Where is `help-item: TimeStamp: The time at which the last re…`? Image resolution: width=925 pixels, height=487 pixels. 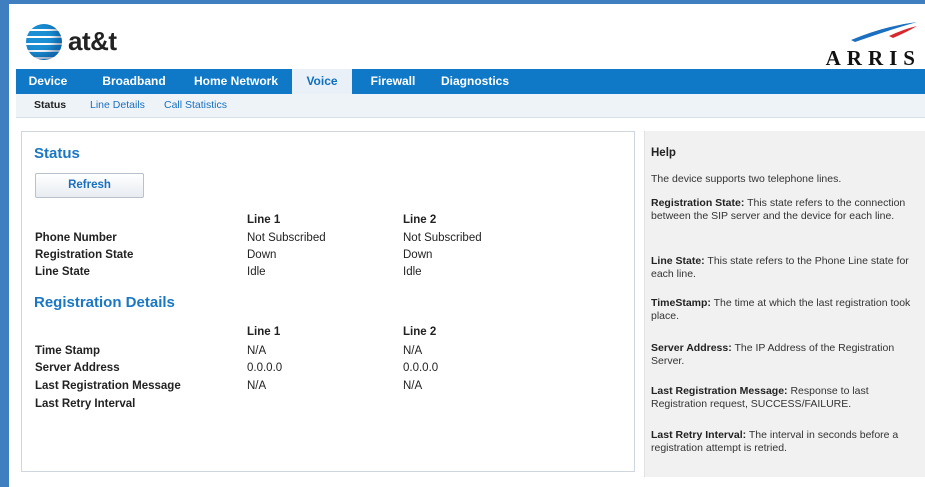 help-item: TimeStamp: The time at which the last re… is located at coordinates (782, 310).